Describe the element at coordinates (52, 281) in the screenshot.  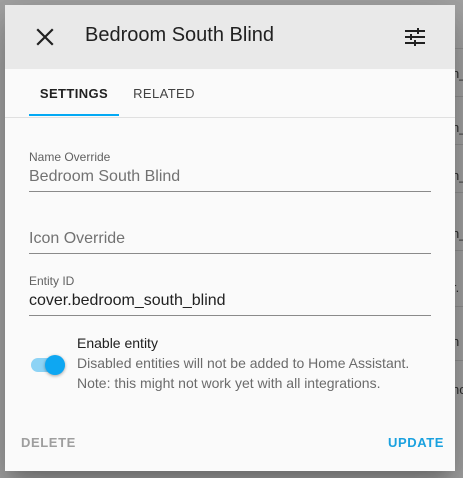
I see `entity-id-label: Entity ID` at that location.